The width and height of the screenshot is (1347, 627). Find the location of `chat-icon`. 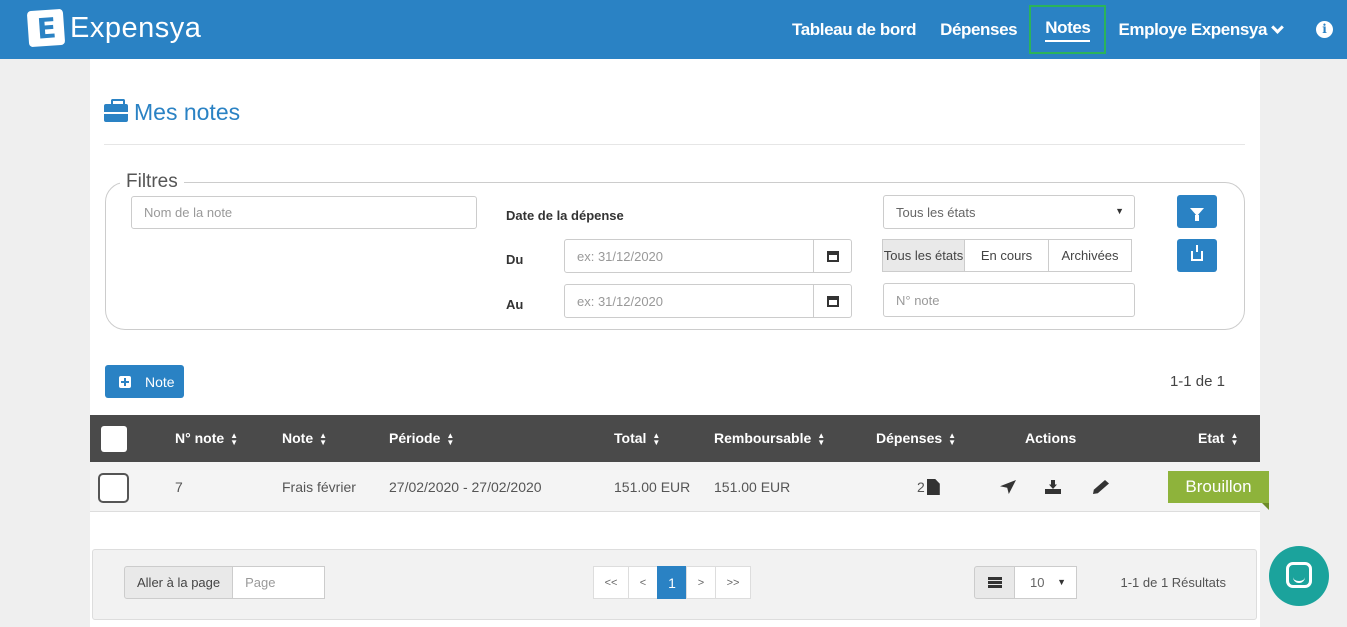

chat-icon is located at coordinates (1299, 575).